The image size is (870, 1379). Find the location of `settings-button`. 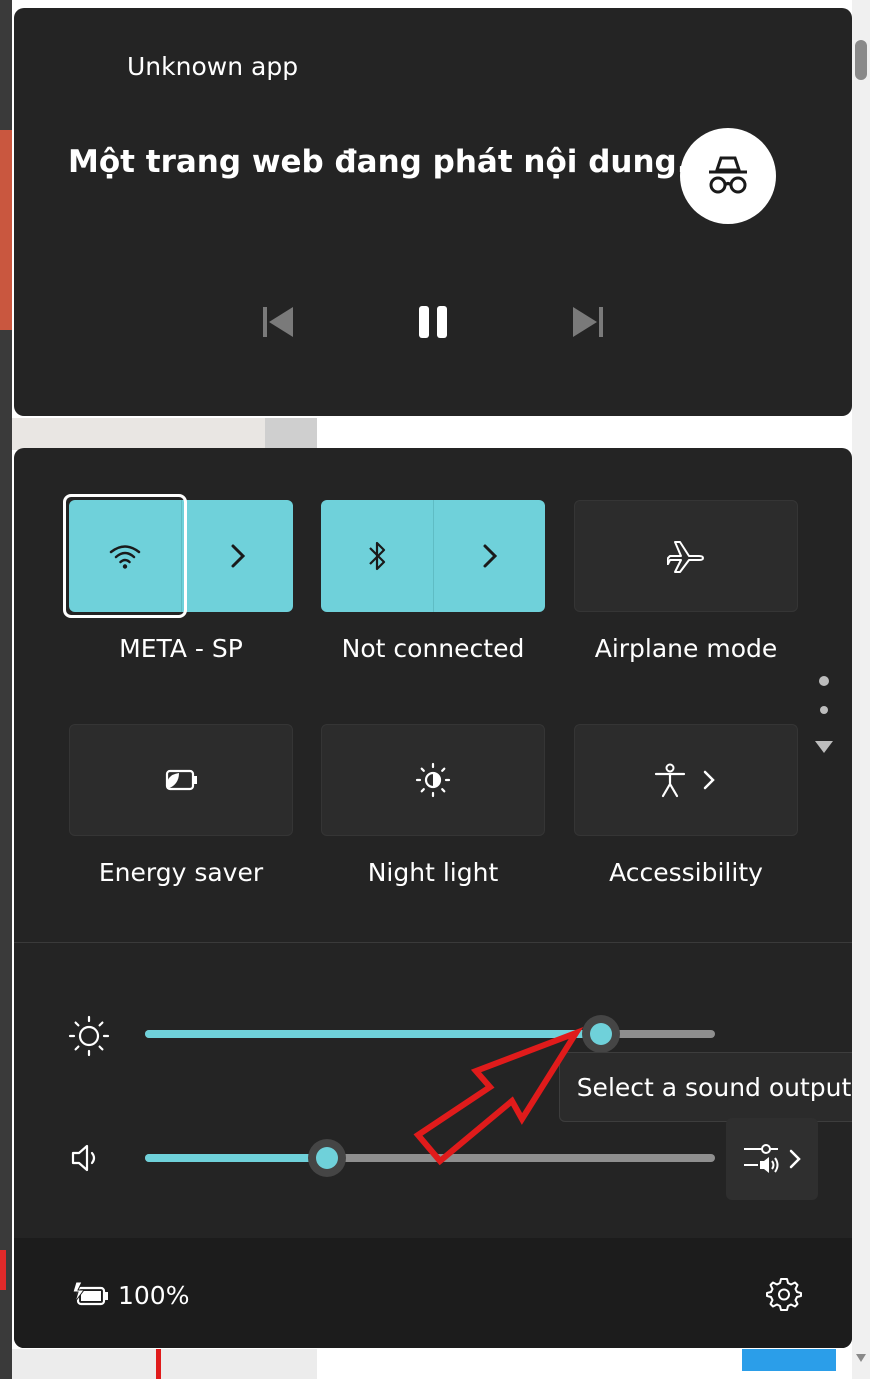

settings-button is located at coordinates (784, 1294).